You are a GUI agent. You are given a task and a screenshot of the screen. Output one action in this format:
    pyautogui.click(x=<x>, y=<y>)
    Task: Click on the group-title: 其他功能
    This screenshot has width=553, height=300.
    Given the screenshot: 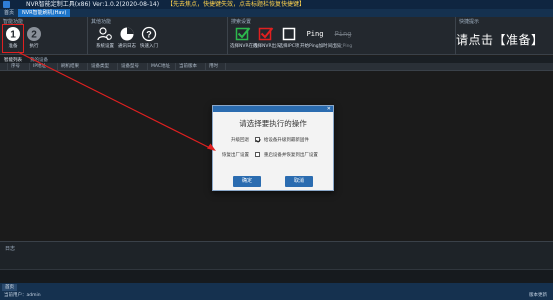 What is the action you would take?
    pyautogui.click(x=101, y=22)
    